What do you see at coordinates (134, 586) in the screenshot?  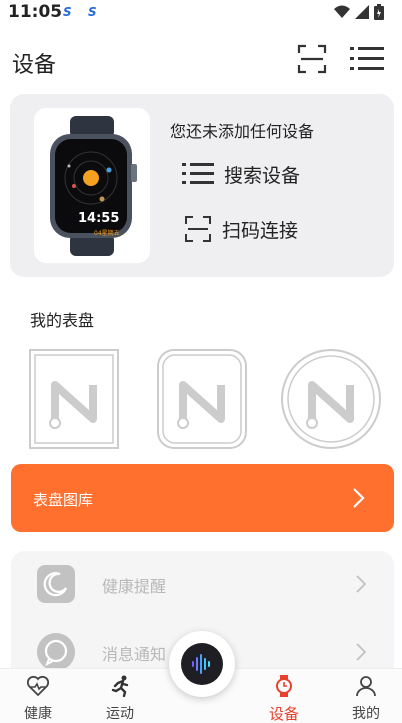 I see `list-item-label: 健康提醒` at bounding box center [134, 586].